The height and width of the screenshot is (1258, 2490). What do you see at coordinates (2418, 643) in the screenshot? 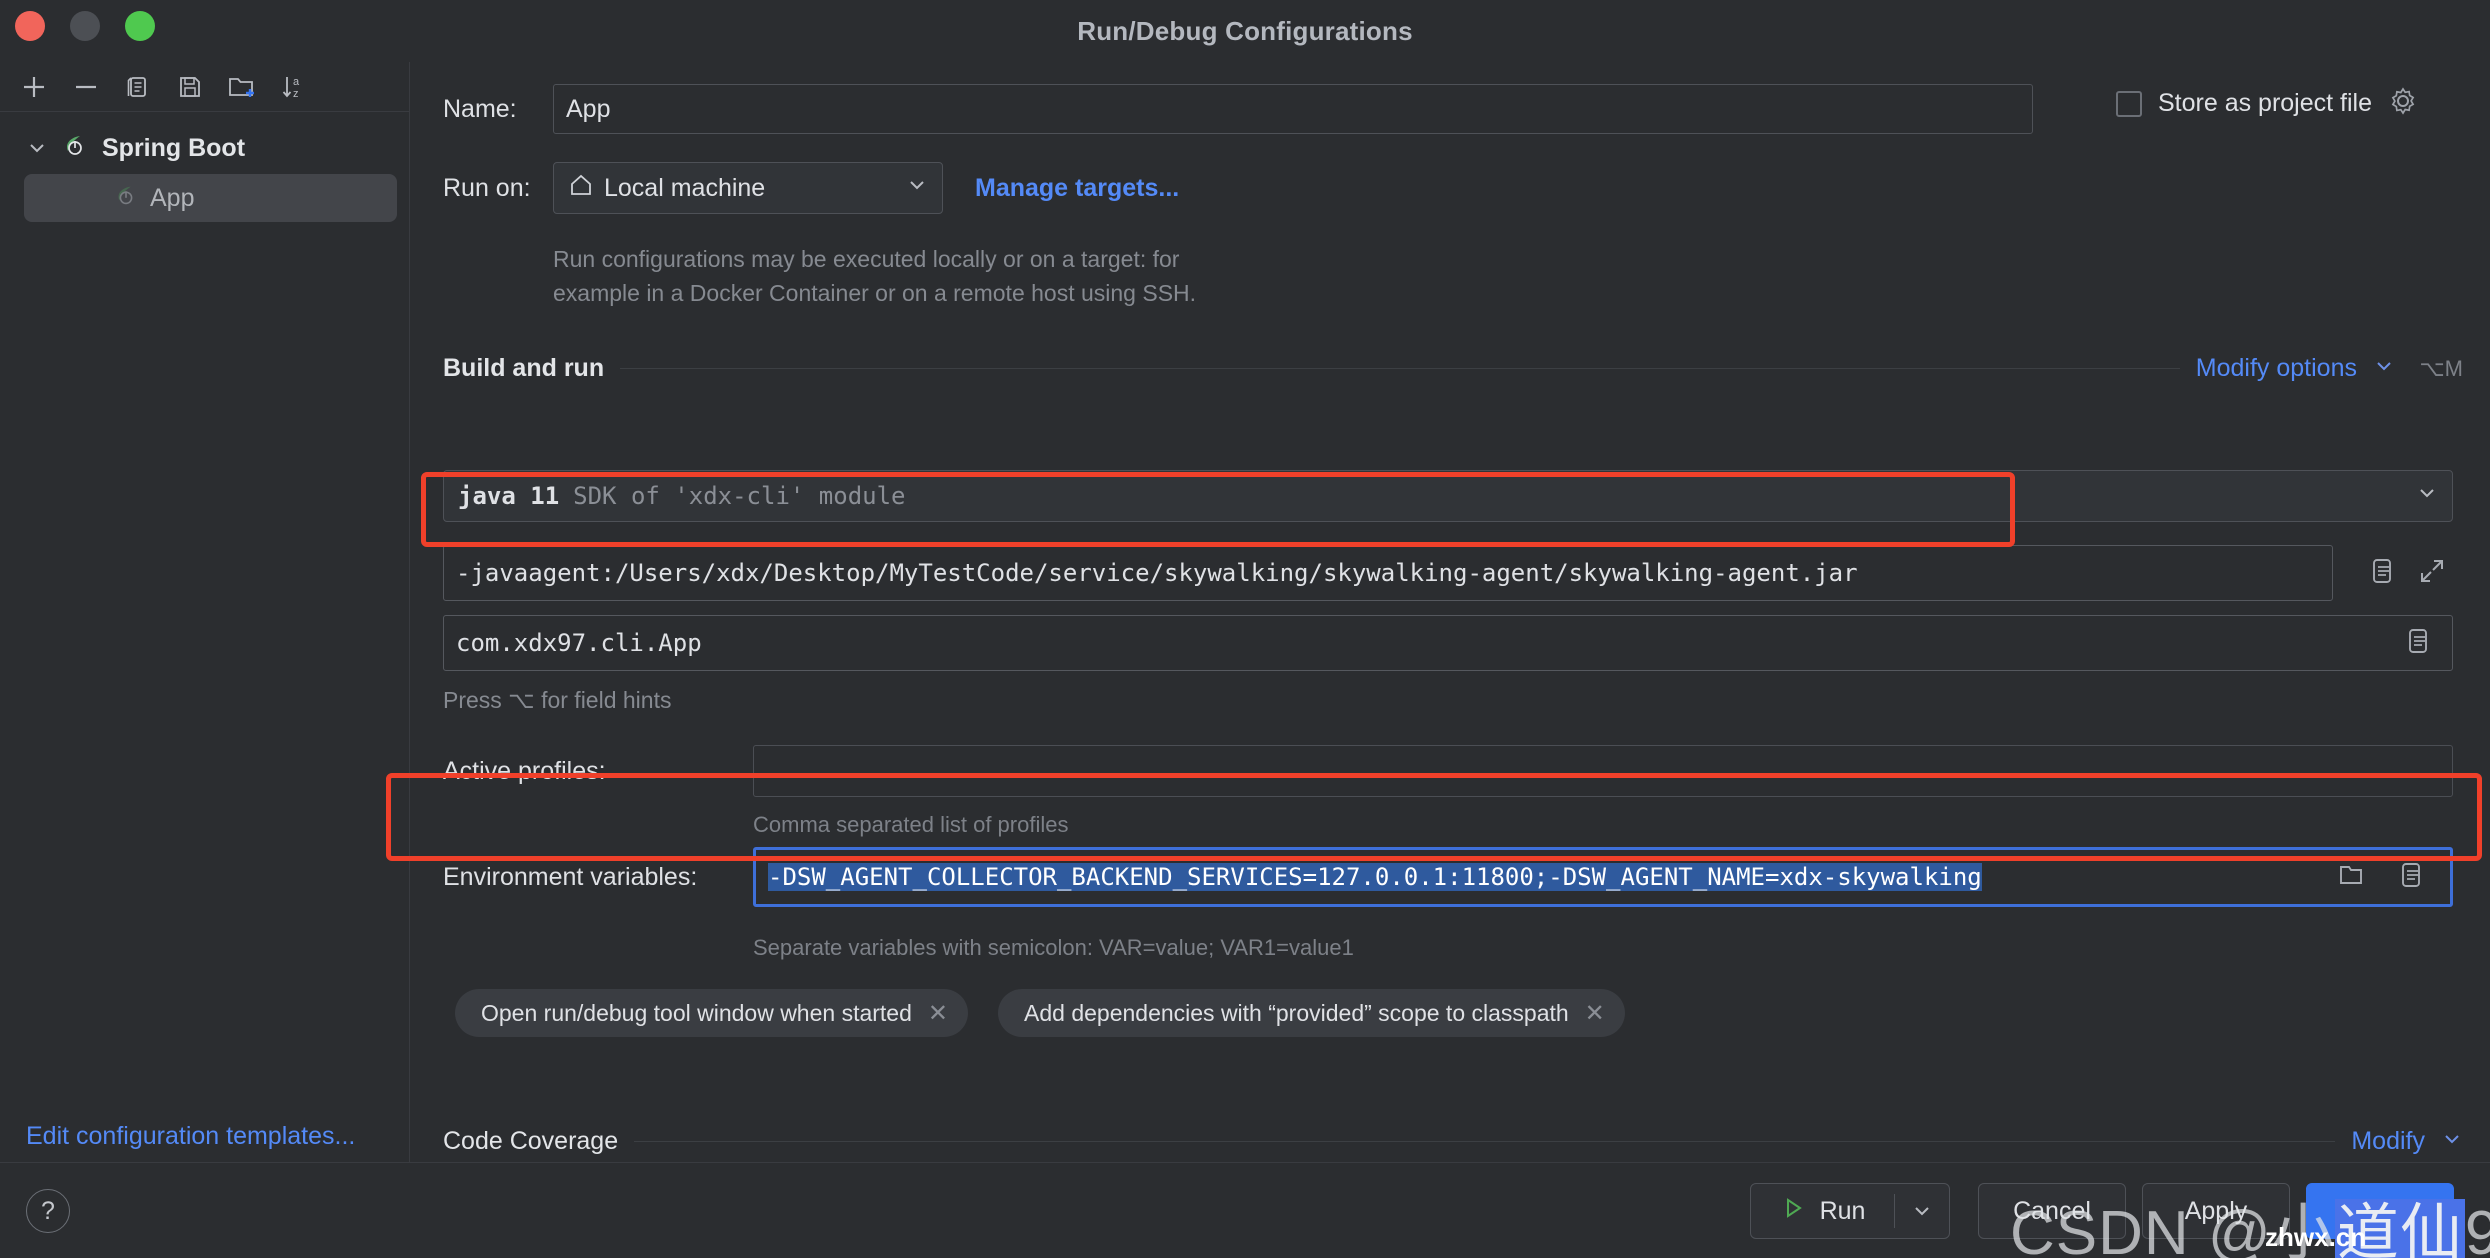
I see `browse-main-class-icon` at bounding box center [2418, 643].